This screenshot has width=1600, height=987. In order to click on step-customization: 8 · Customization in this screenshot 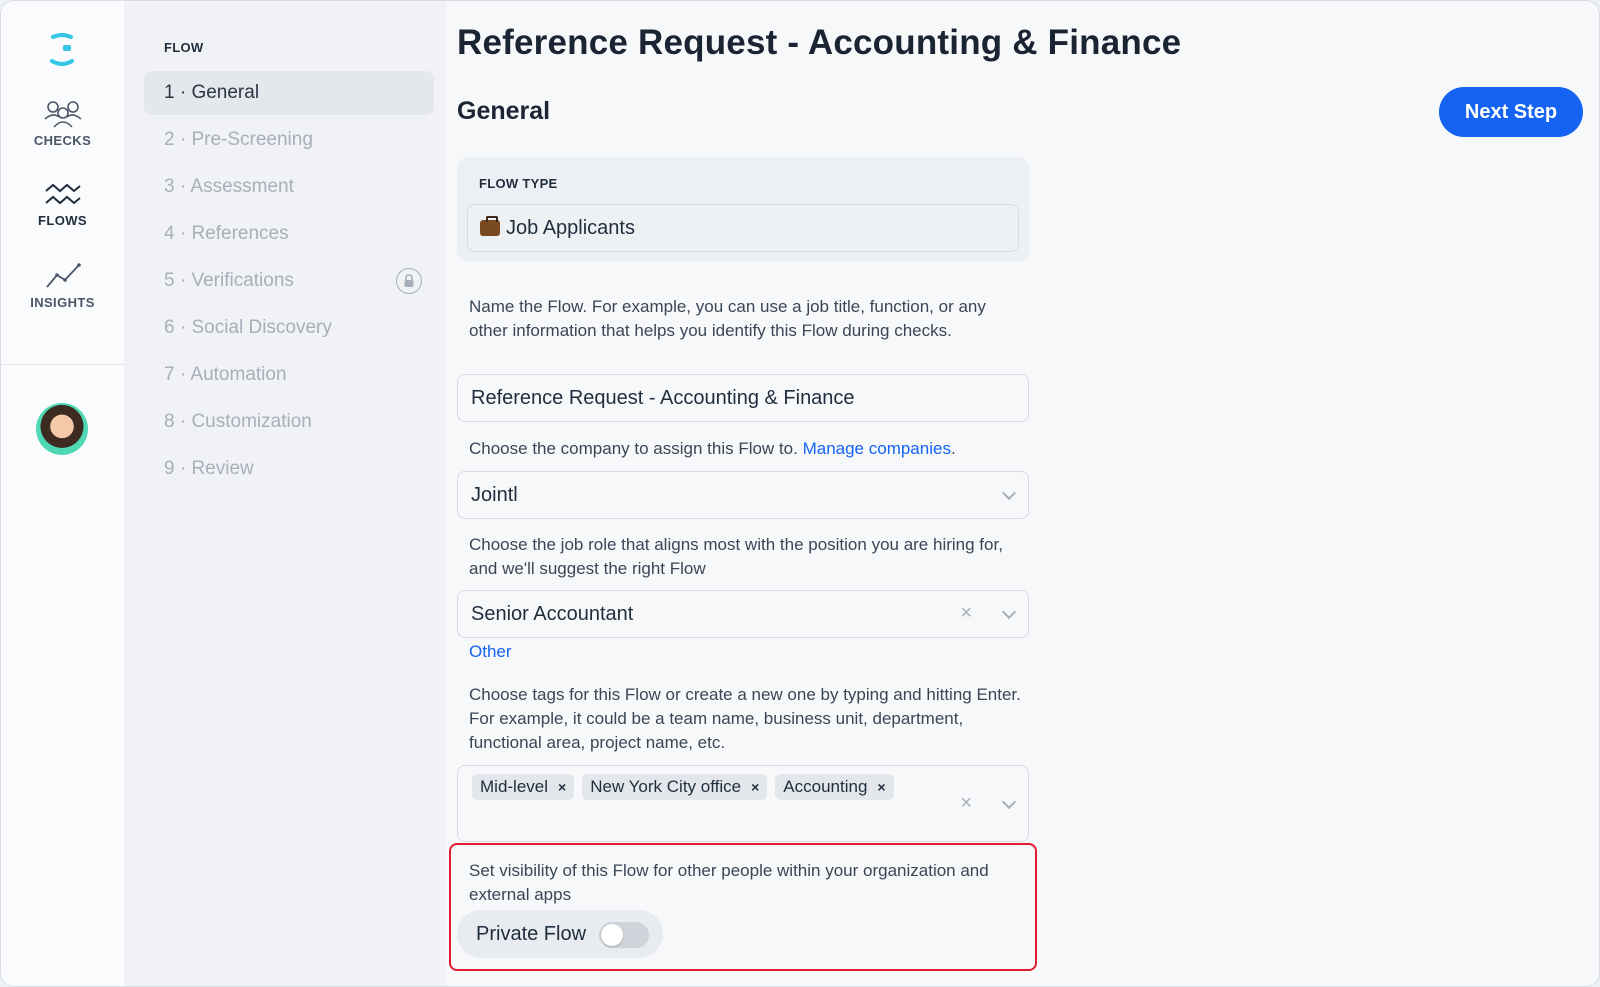, I will do `click(289, 422)`.